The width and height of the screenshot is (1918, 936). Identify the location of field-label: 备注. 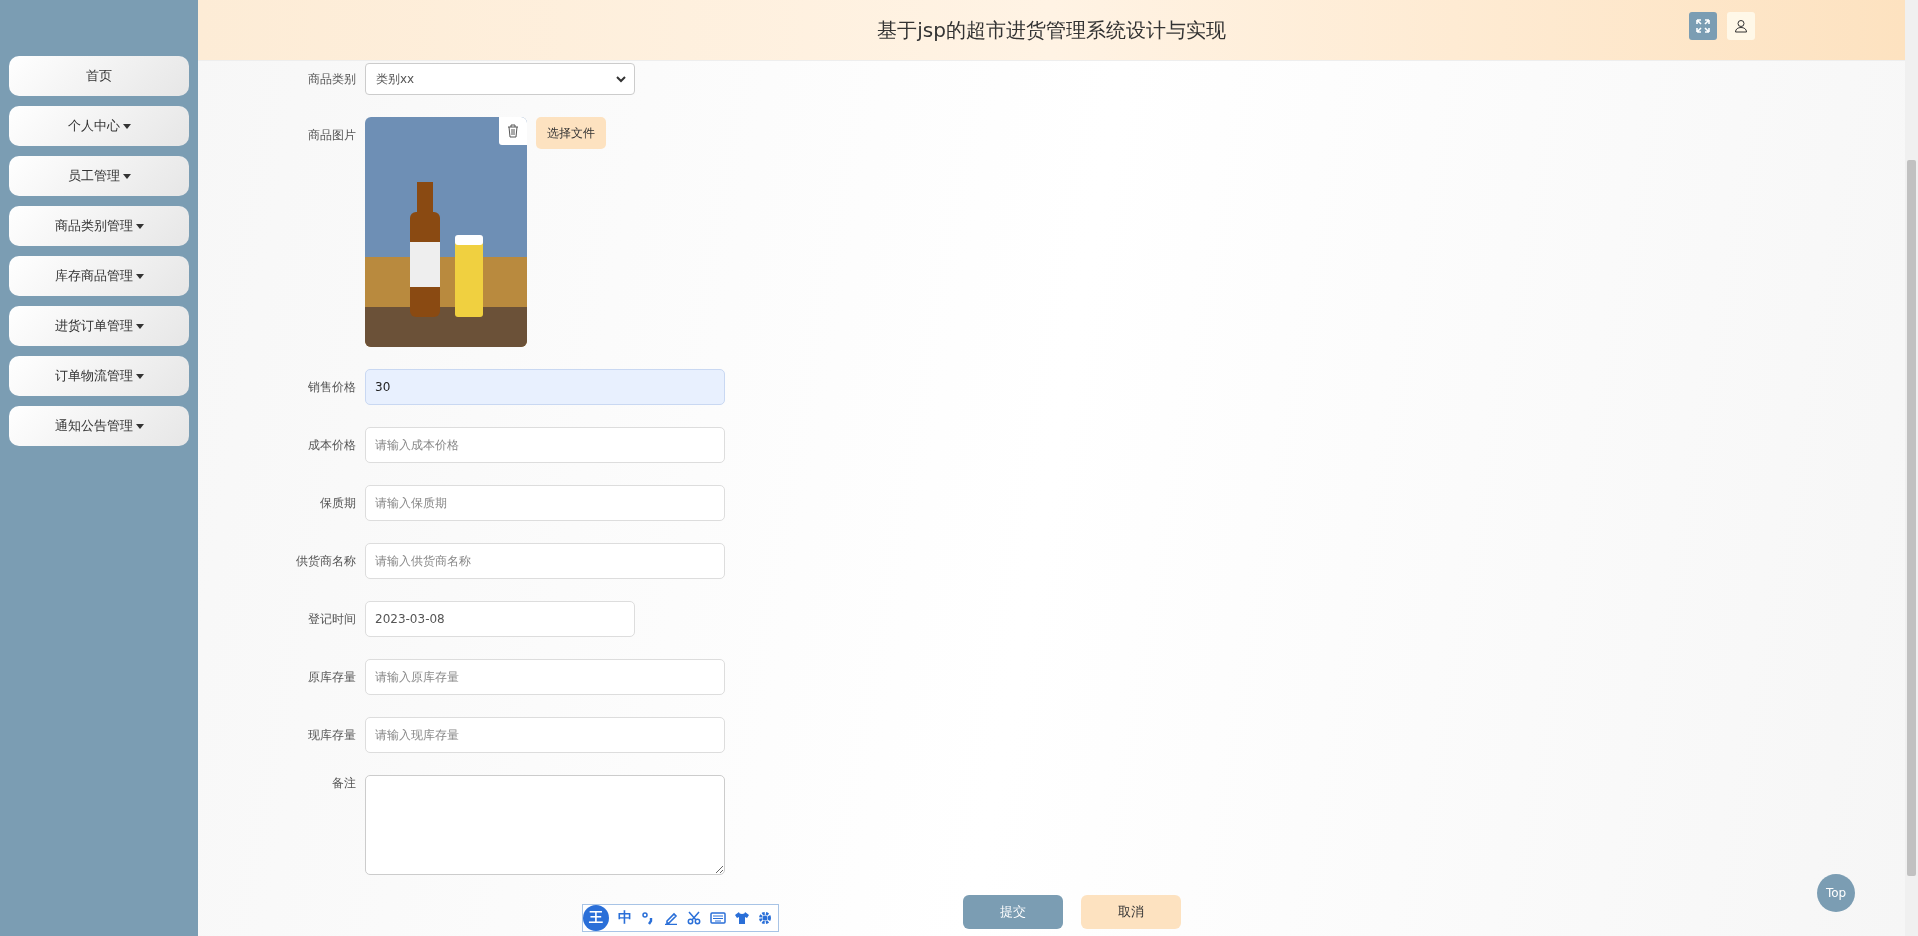
(343, 783).